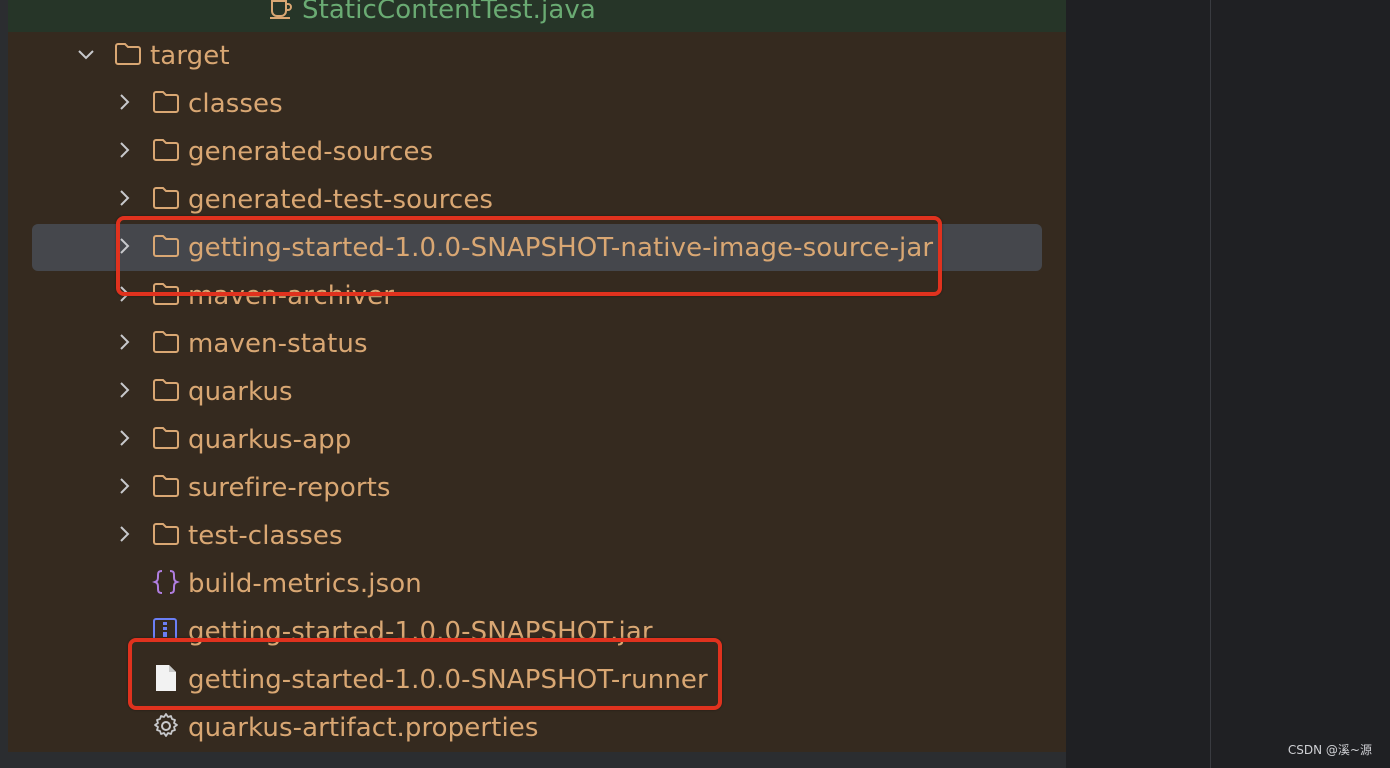 This screenshot has width=1390, height=768. What do you see at coordinates (1329, 750) in the screenshot?
I see `watermark-text: CSDN @溪~源` at bounding box center [1329, 750].